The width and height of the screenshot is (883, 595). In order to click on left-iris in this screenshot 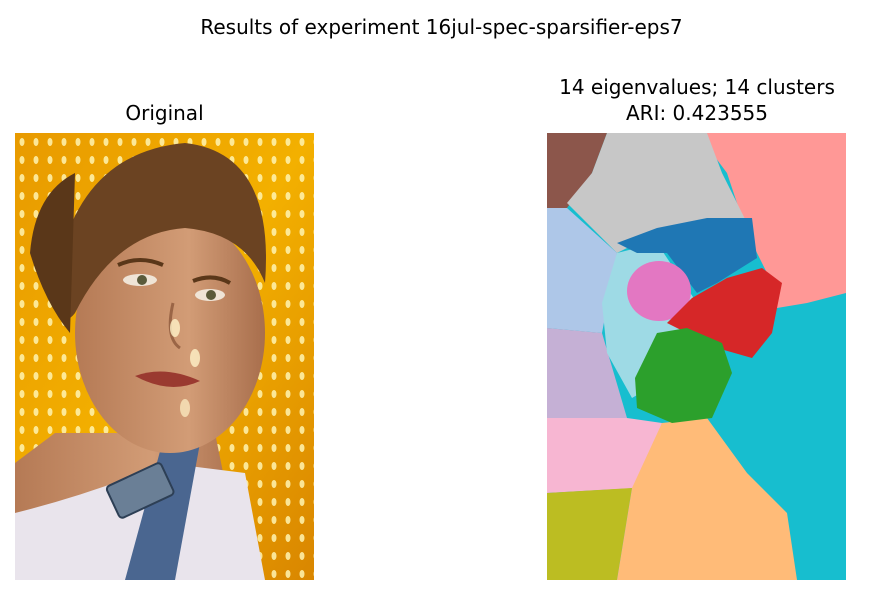, I will do `click(142, 280)`.